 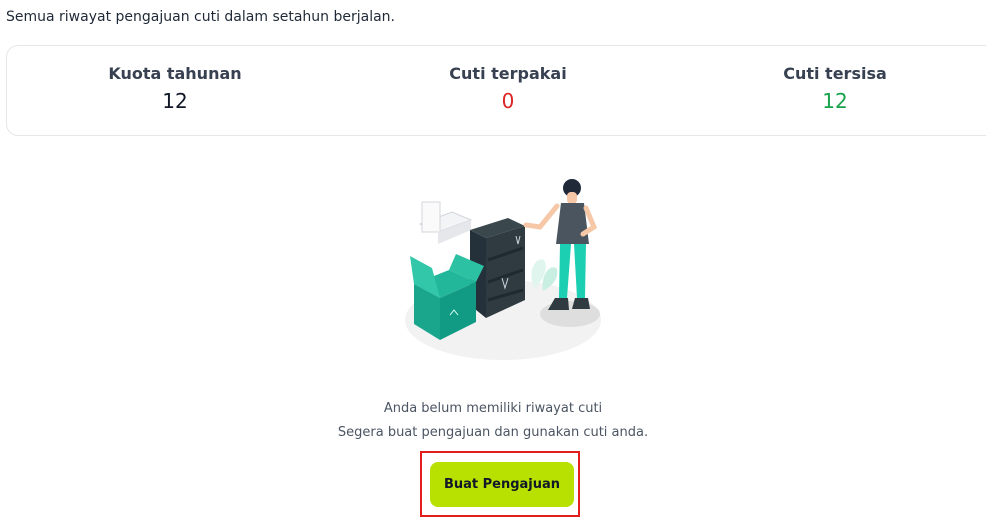 I want to click on used-value: 0, so click(x=508, y=101).